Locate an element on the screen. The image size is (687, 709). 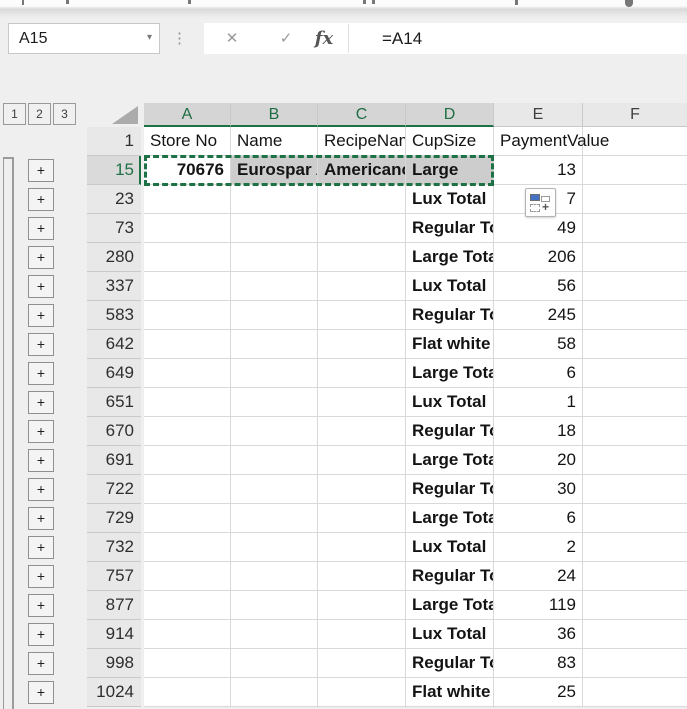
outline-level-3-button: 3 is located at coordinates (64, 114).